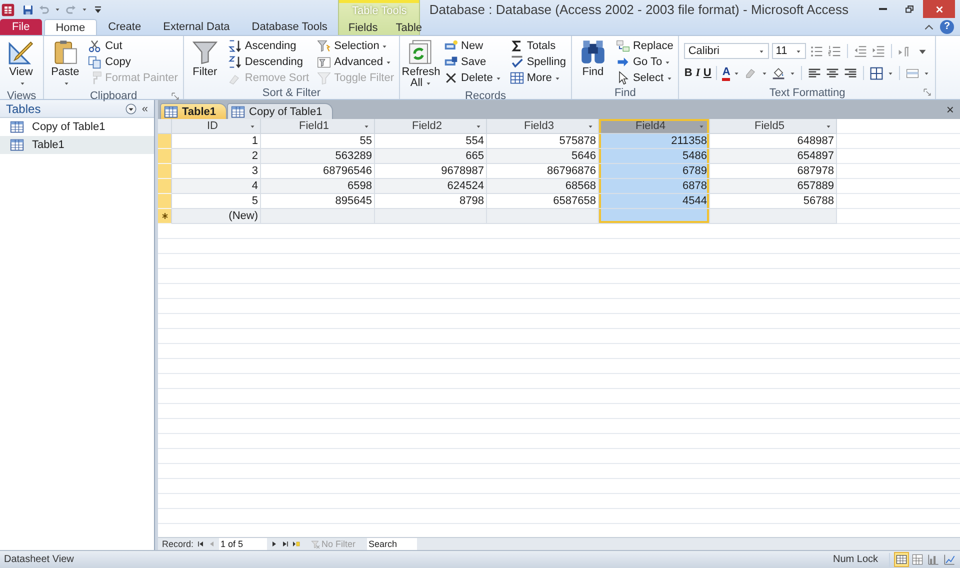 This screenshot has height=568, width=960. I want to click on grid-icon, so click(517, 78).